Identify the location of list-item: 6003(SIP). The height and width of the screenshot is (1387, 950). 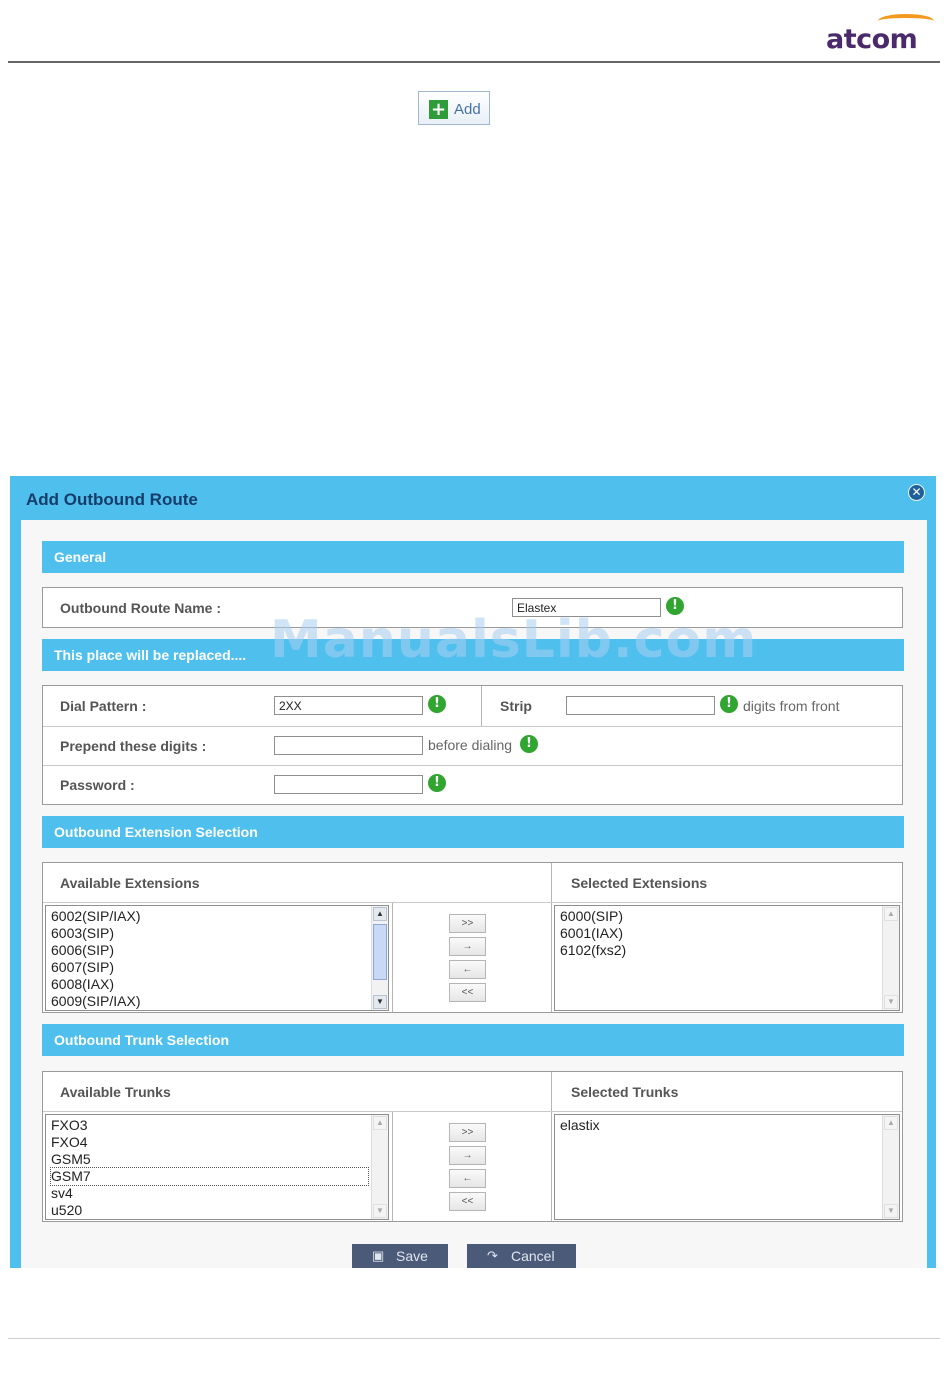
(219, 933).